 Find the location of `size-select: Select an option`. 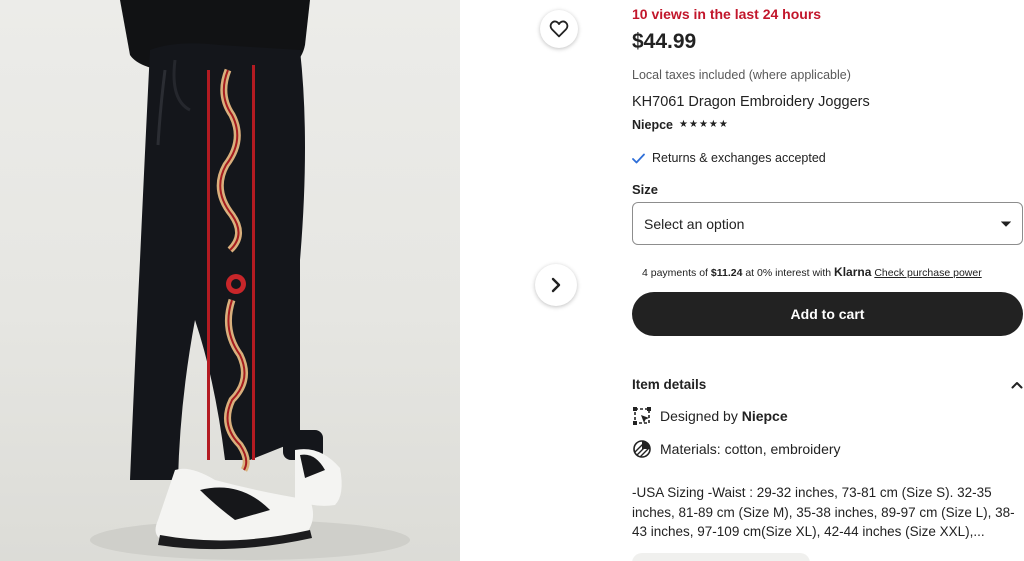

size-select: Select an option is located at coordinates (827, 223).